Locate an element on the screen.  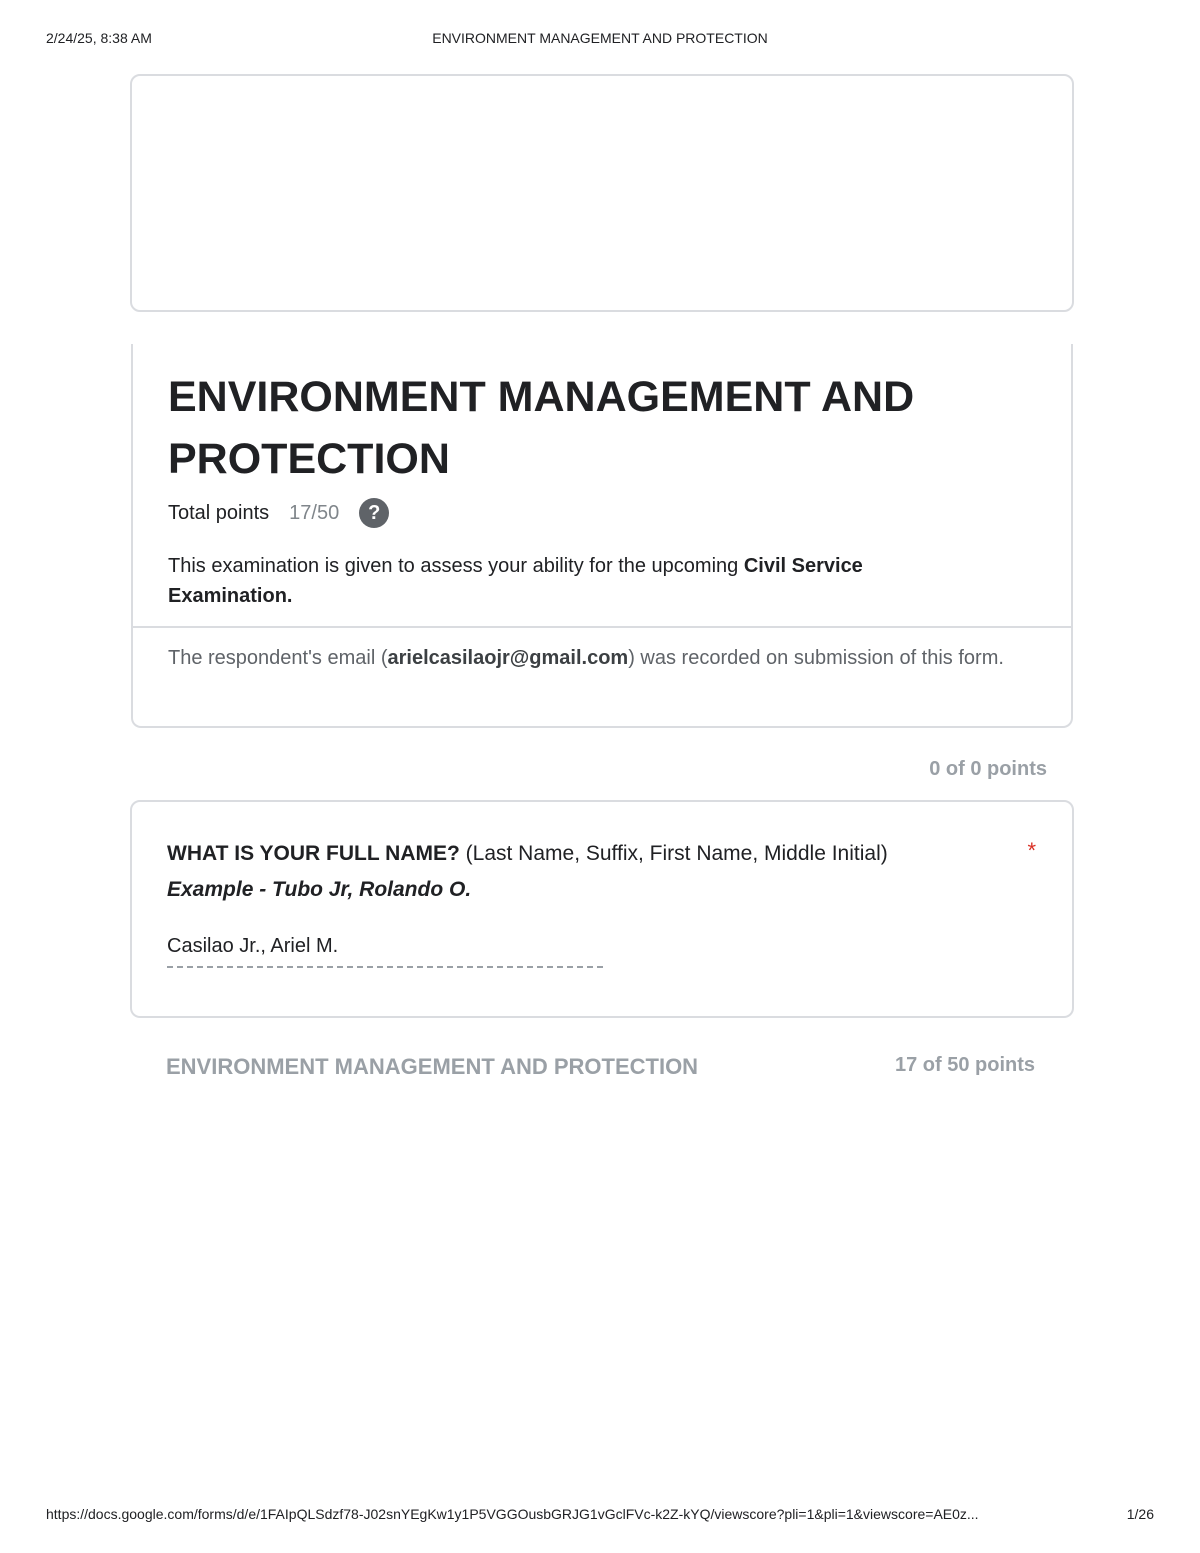
main-section-title: ENVIRONMENT MANAGEMENT AND PROTECTION is located at coordinates (432, 1066).